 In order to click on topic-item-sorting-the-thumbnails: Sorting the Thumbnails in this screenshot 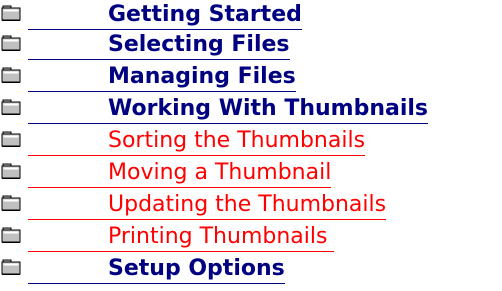, I will do `click(251, 141)`.